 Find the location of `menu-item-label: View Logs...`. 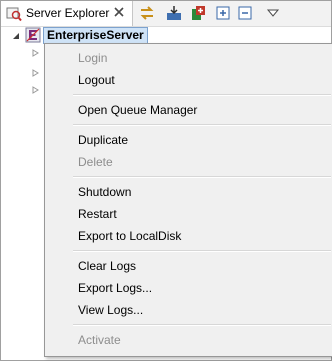

menu-item-label: View Logs... is located at coordinates (111, 310).